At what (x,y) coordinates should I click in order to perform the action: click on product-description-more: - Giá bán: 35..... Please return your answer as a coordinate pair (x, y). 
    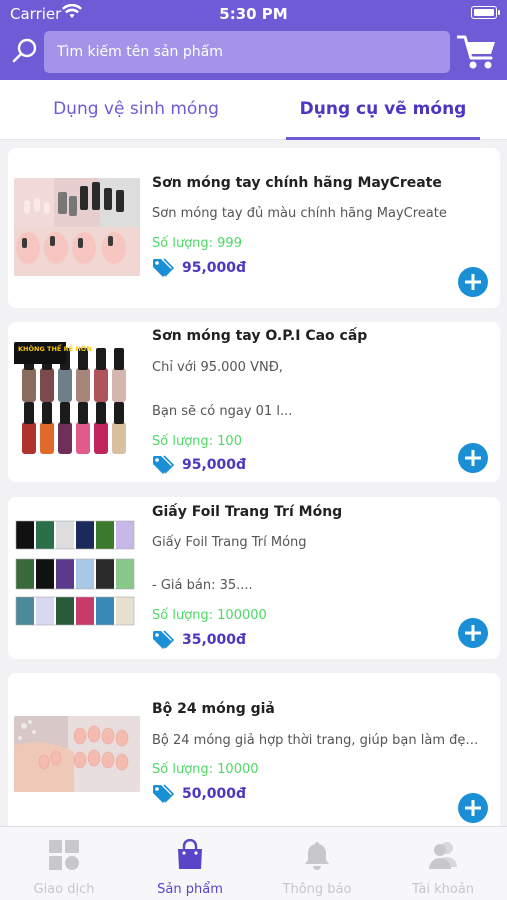
    Looking at the image, I should click on (202, 585).